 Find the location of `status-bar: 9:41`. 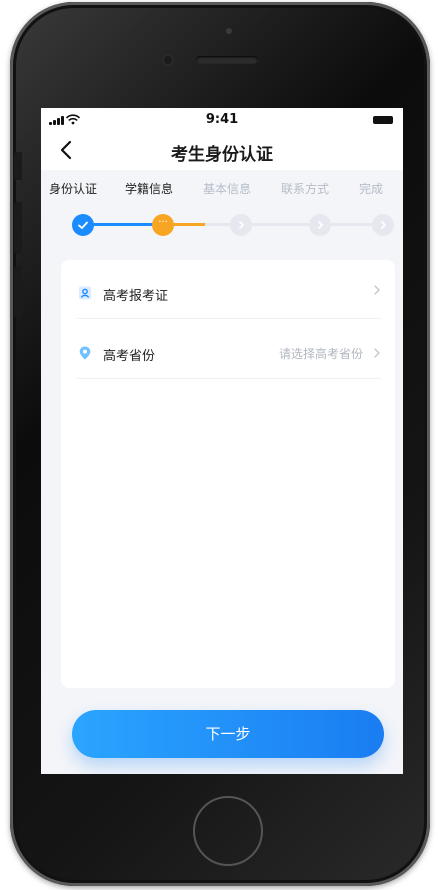

status-bar: 9:41 is located at coordinates (222, 119).